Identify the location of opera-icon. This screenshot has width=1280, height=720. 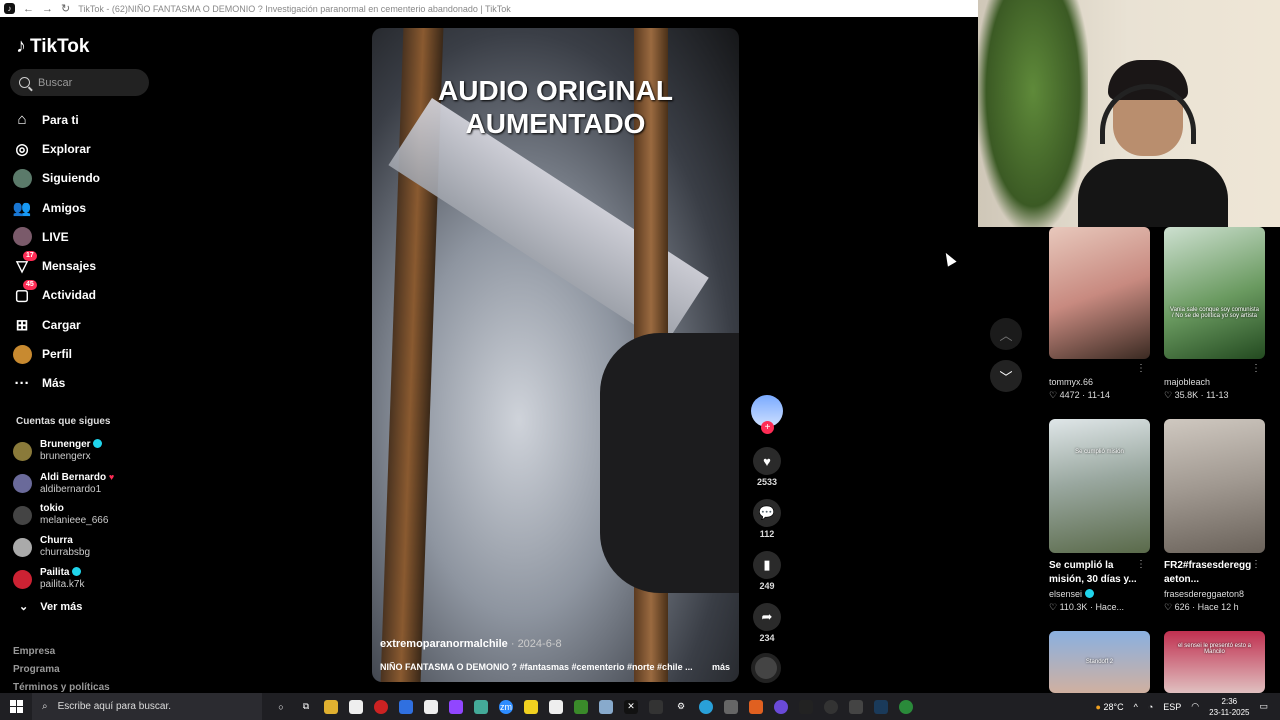
(381, 706).